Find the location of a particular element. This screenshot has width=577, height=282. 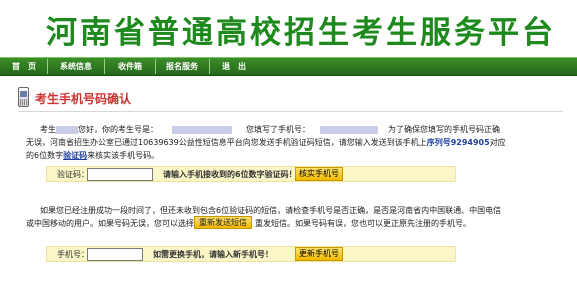

update-phone-button: 更新手机号 is located at coordinates (319, 254).